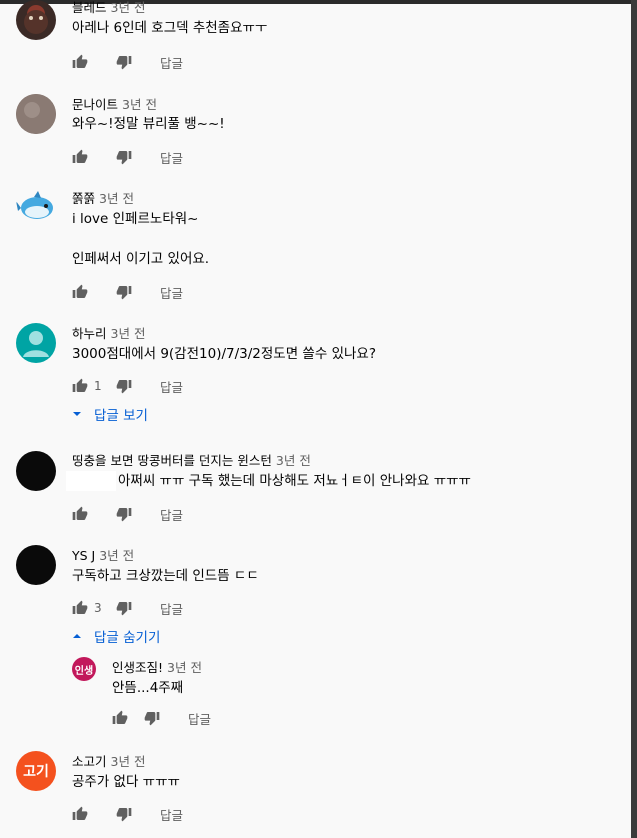 This screenshot has height=838, width=637. Describe the element at coordinates (108, 8) in the screenshot. I see `comment-header: 블레드 3년 전` at that location.